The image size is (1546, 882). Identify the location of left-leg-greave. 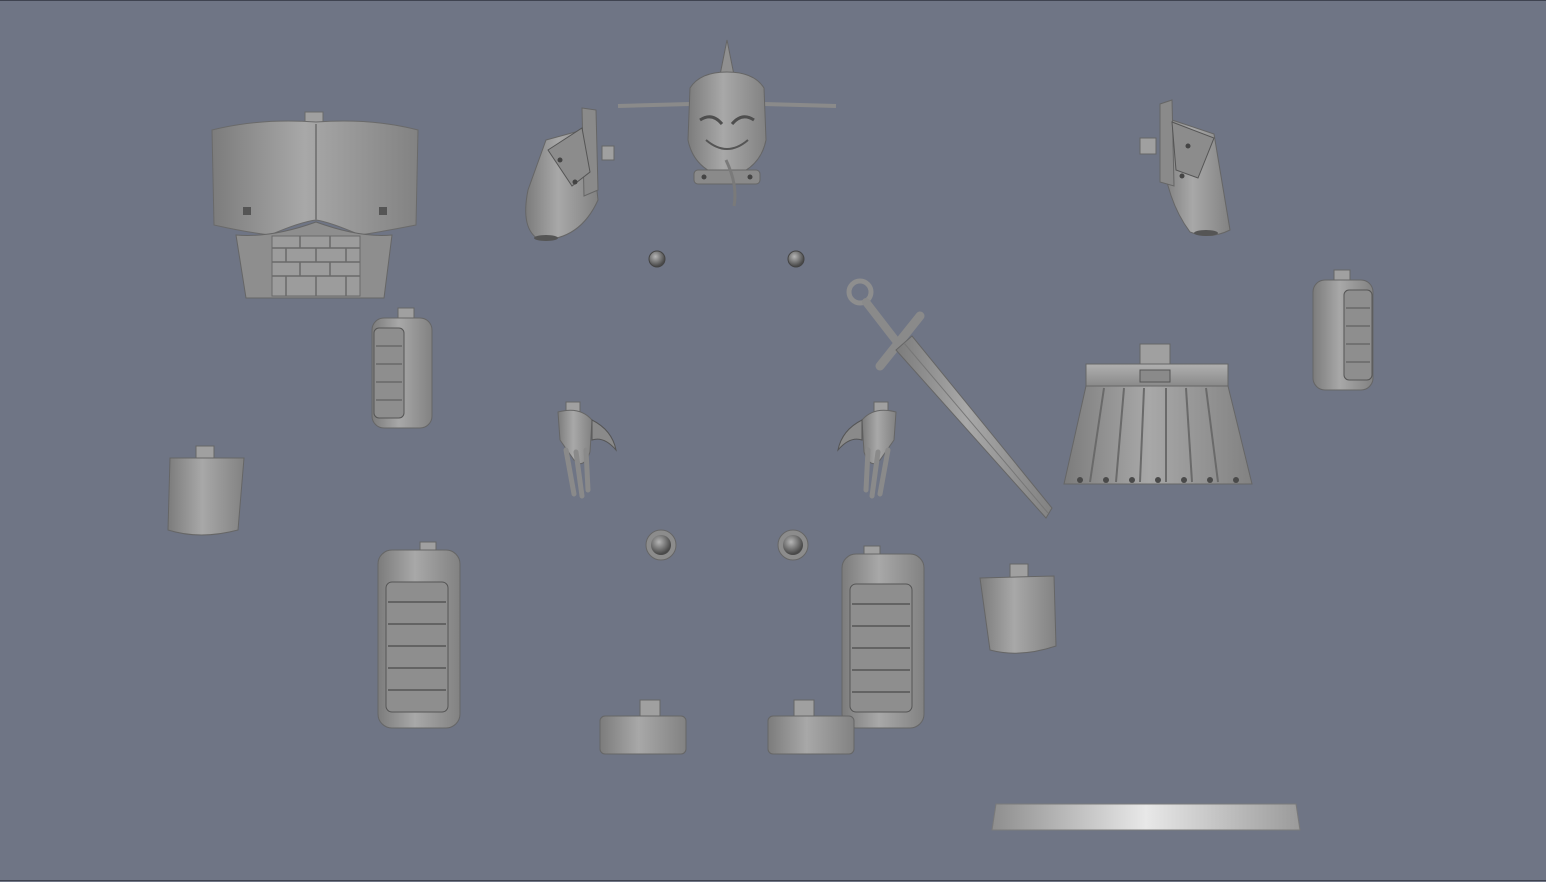
(419, 635).